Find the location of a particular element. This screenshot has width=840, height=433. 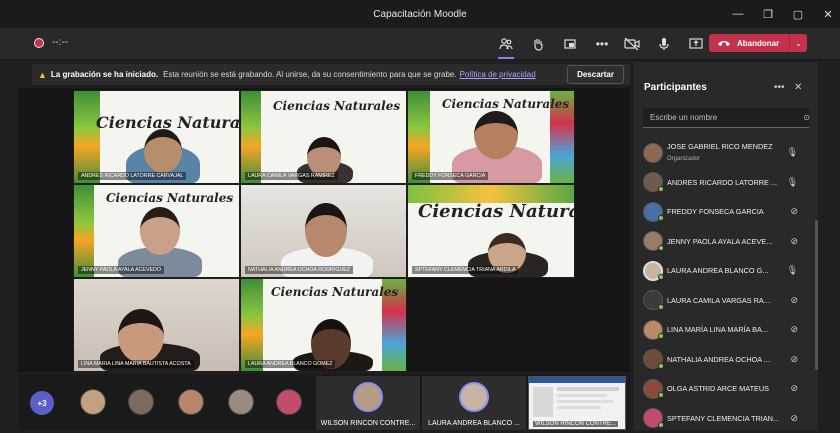

panel-title: Participantes is located at coordinates (675, 87).